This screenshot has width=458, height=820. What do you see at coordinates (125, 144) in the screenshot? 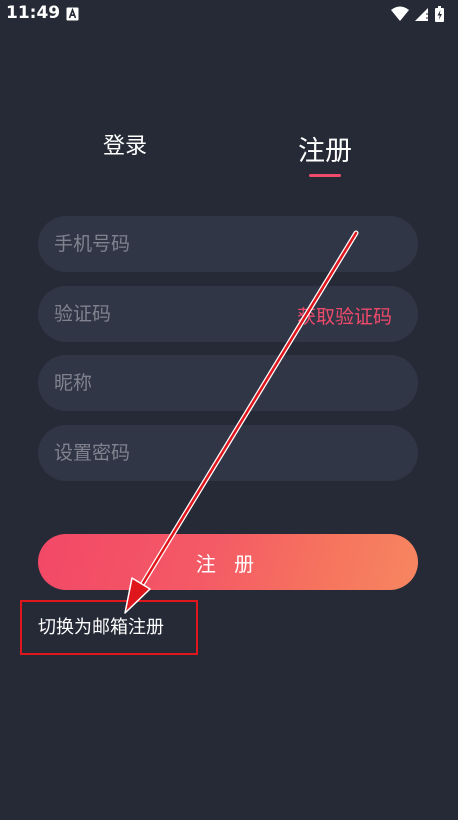
I see `tab-login: 登录` at bounding box center [125, 144].